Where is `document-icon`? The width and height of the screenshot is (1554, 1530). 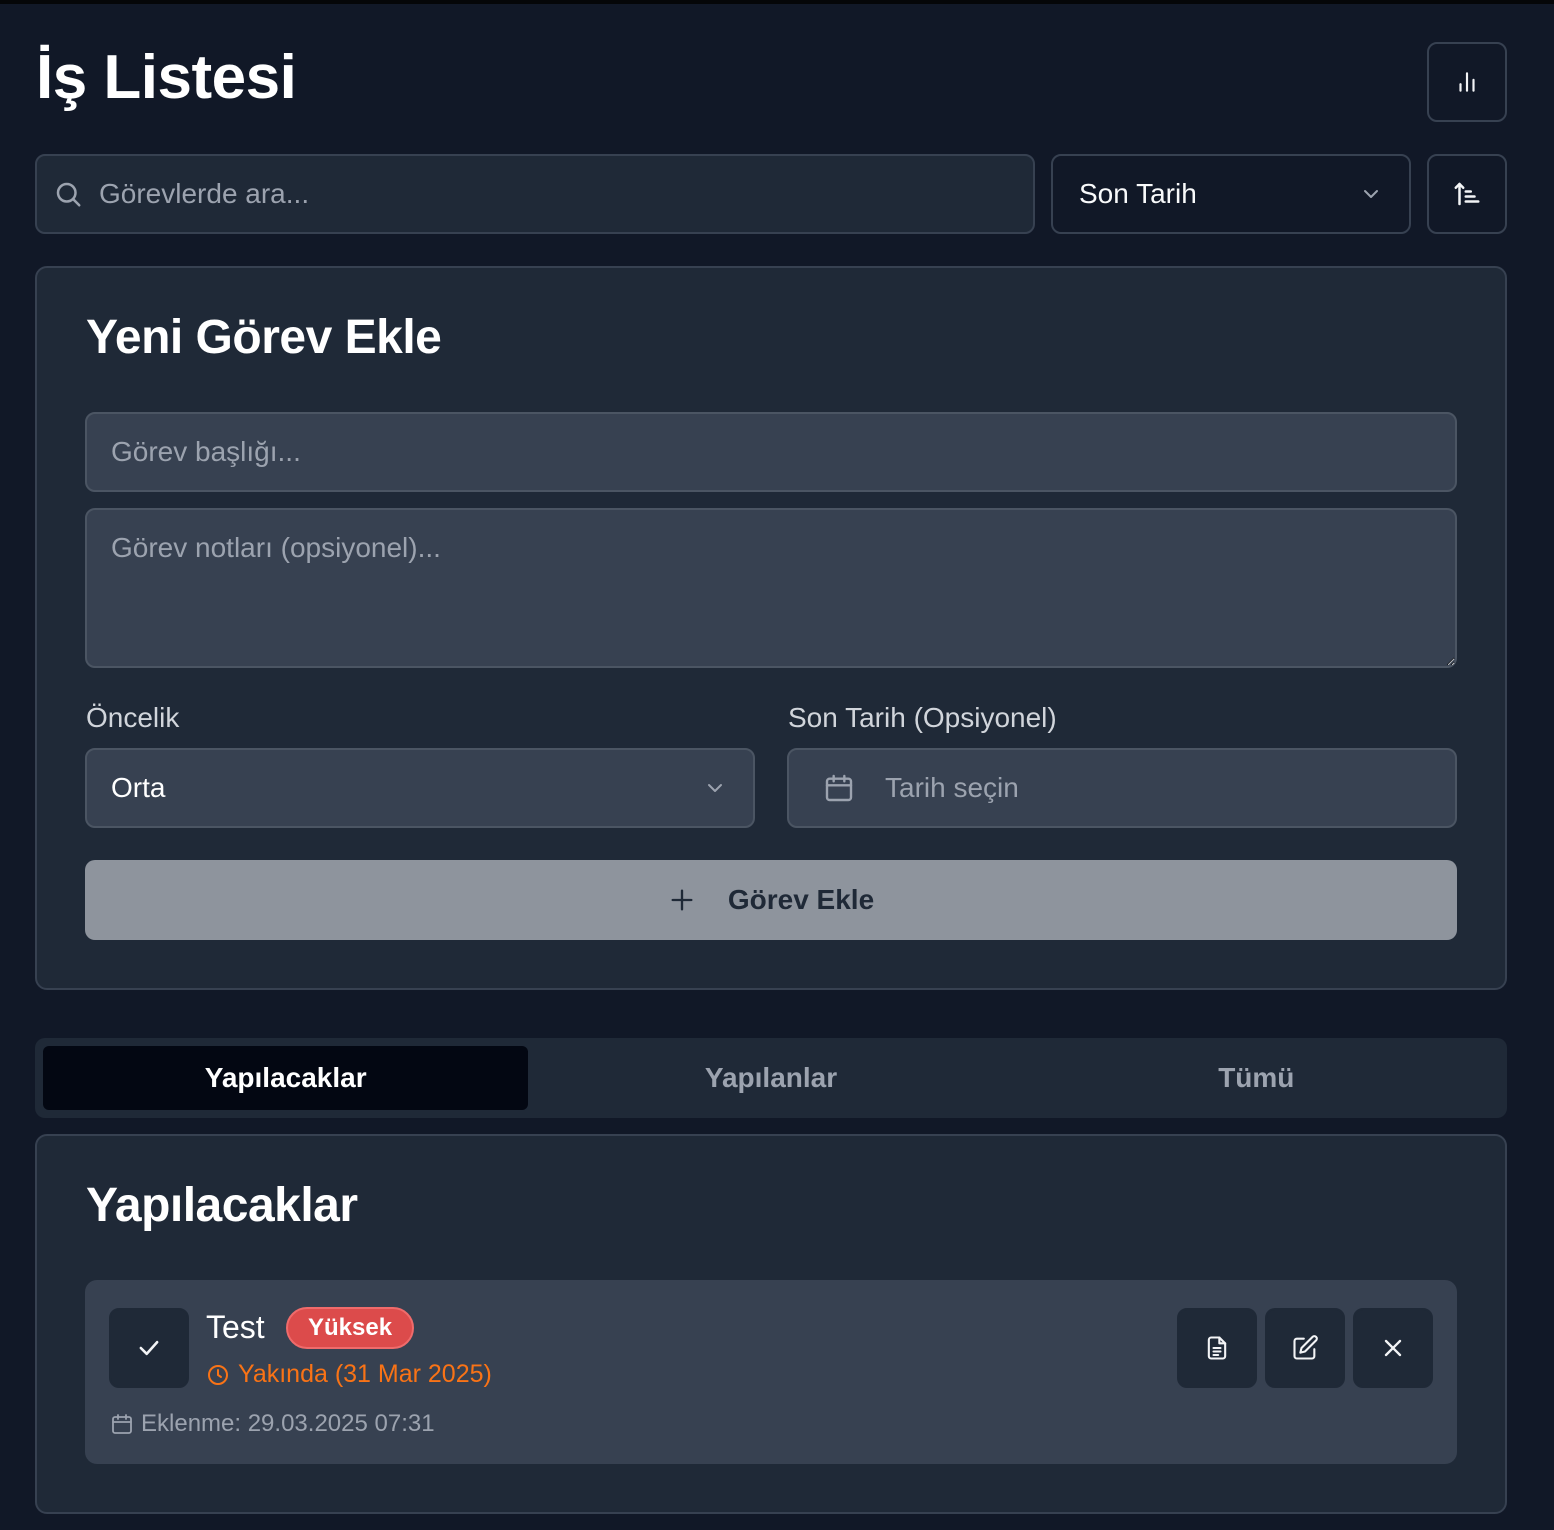
document-icon is located at coordinates (1217, 1348).